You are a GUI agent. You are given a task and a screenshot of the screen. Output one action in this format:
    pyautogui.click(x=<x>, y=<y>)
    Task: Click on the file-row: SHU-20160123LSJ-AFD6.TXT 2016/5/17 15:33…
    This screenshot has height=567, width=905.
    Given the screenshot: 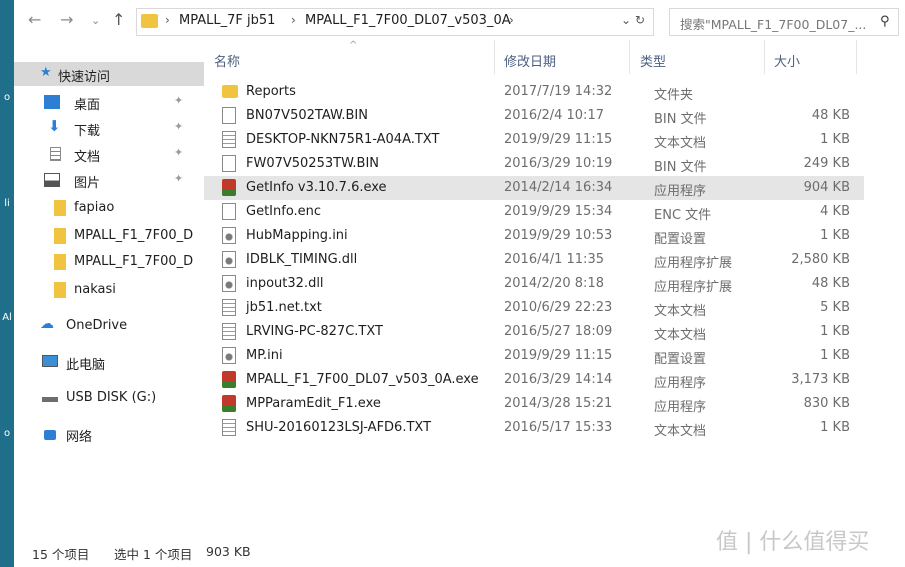 What is the action you would take?
    pyautogui.click(x=534, y=428)
    